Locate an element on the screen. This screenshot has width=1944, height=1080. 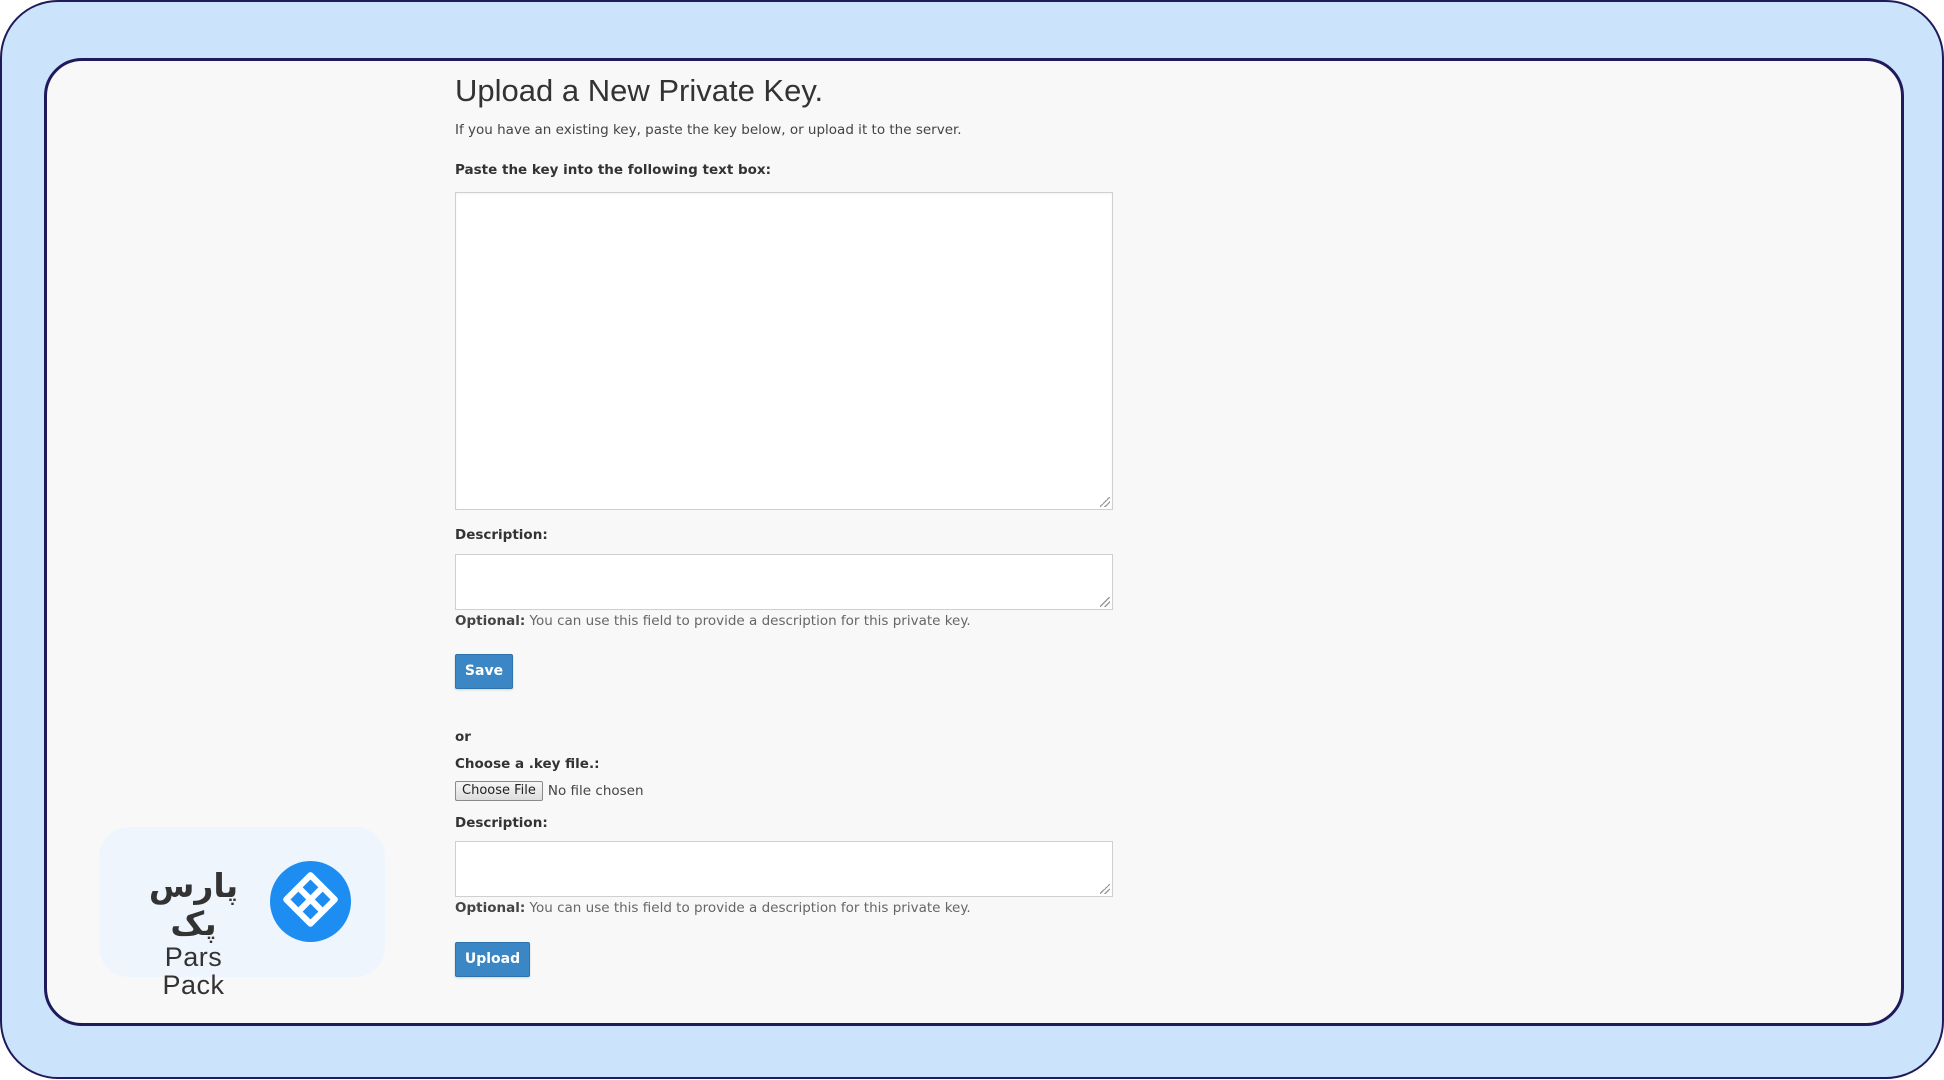
brand-wordmark: پارس پک Pars Pack is located at coordinates (193, 933).